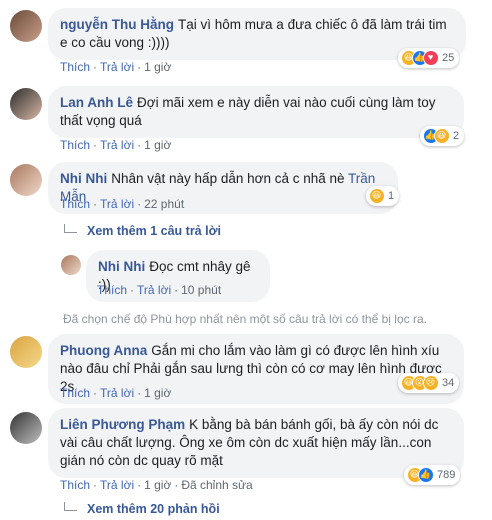 The width and height of the screenshot is (492, 520). Describe the element at coordinates (456, 136) in the screenshot. I see `reaction-count: 2` at that location.